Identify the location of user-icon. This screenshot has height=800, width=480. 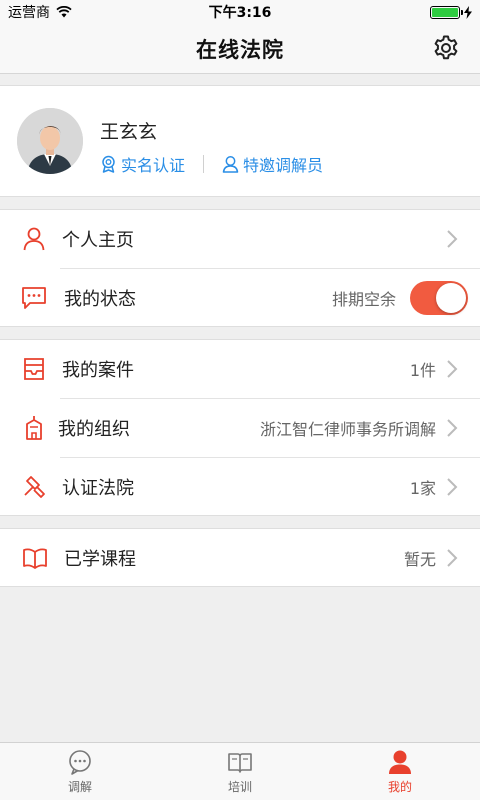
(400, 762).